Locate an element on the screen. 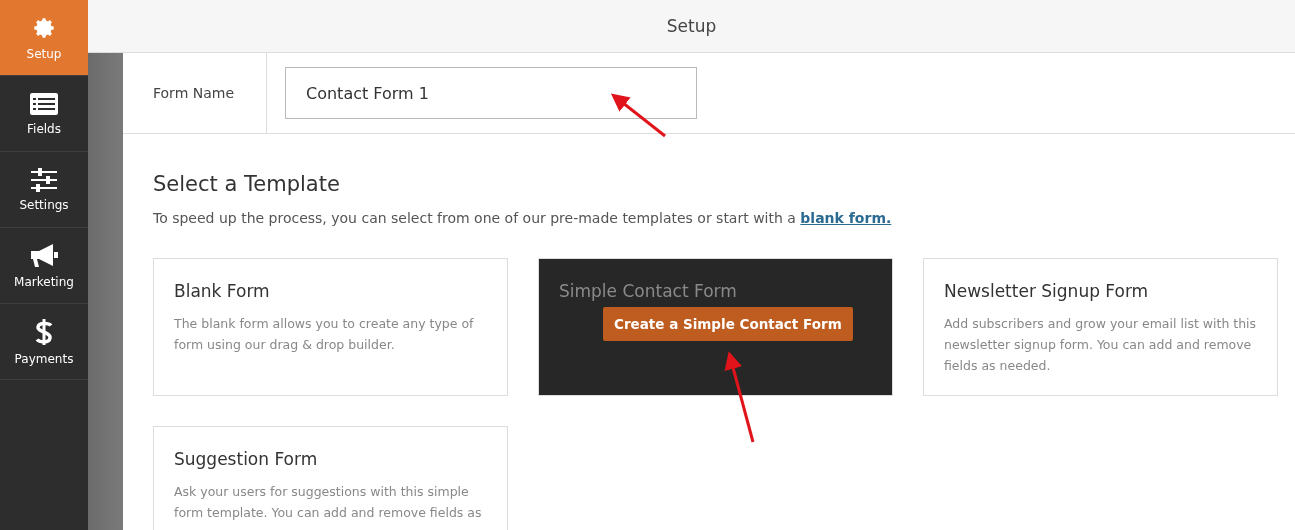  header-title: Setup is located at coordinates (691, 26).